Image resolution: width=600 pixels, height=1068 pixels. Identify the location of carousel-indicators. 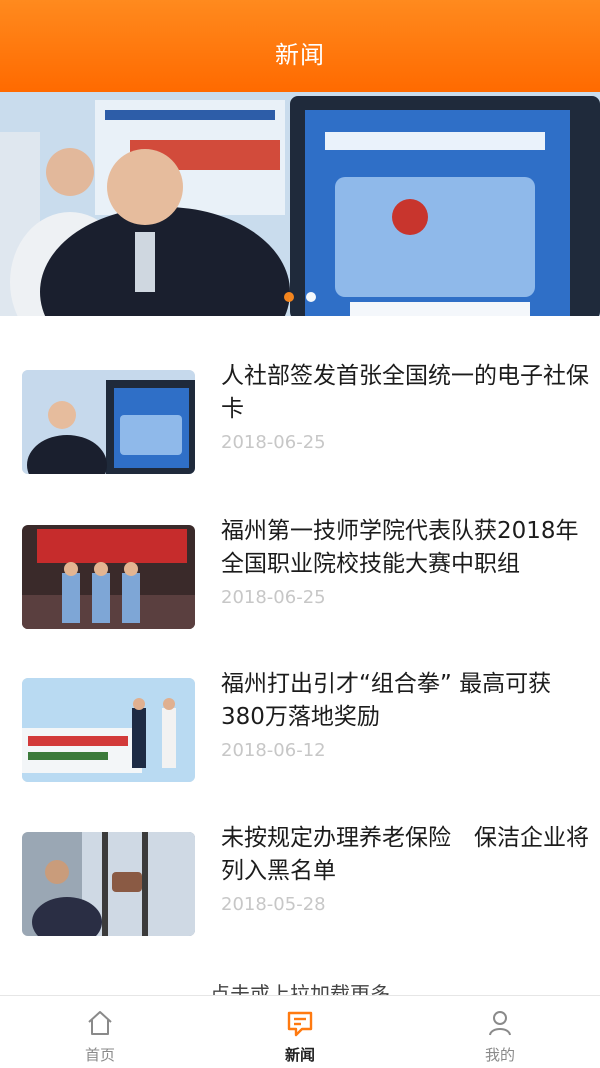
(300, 297).